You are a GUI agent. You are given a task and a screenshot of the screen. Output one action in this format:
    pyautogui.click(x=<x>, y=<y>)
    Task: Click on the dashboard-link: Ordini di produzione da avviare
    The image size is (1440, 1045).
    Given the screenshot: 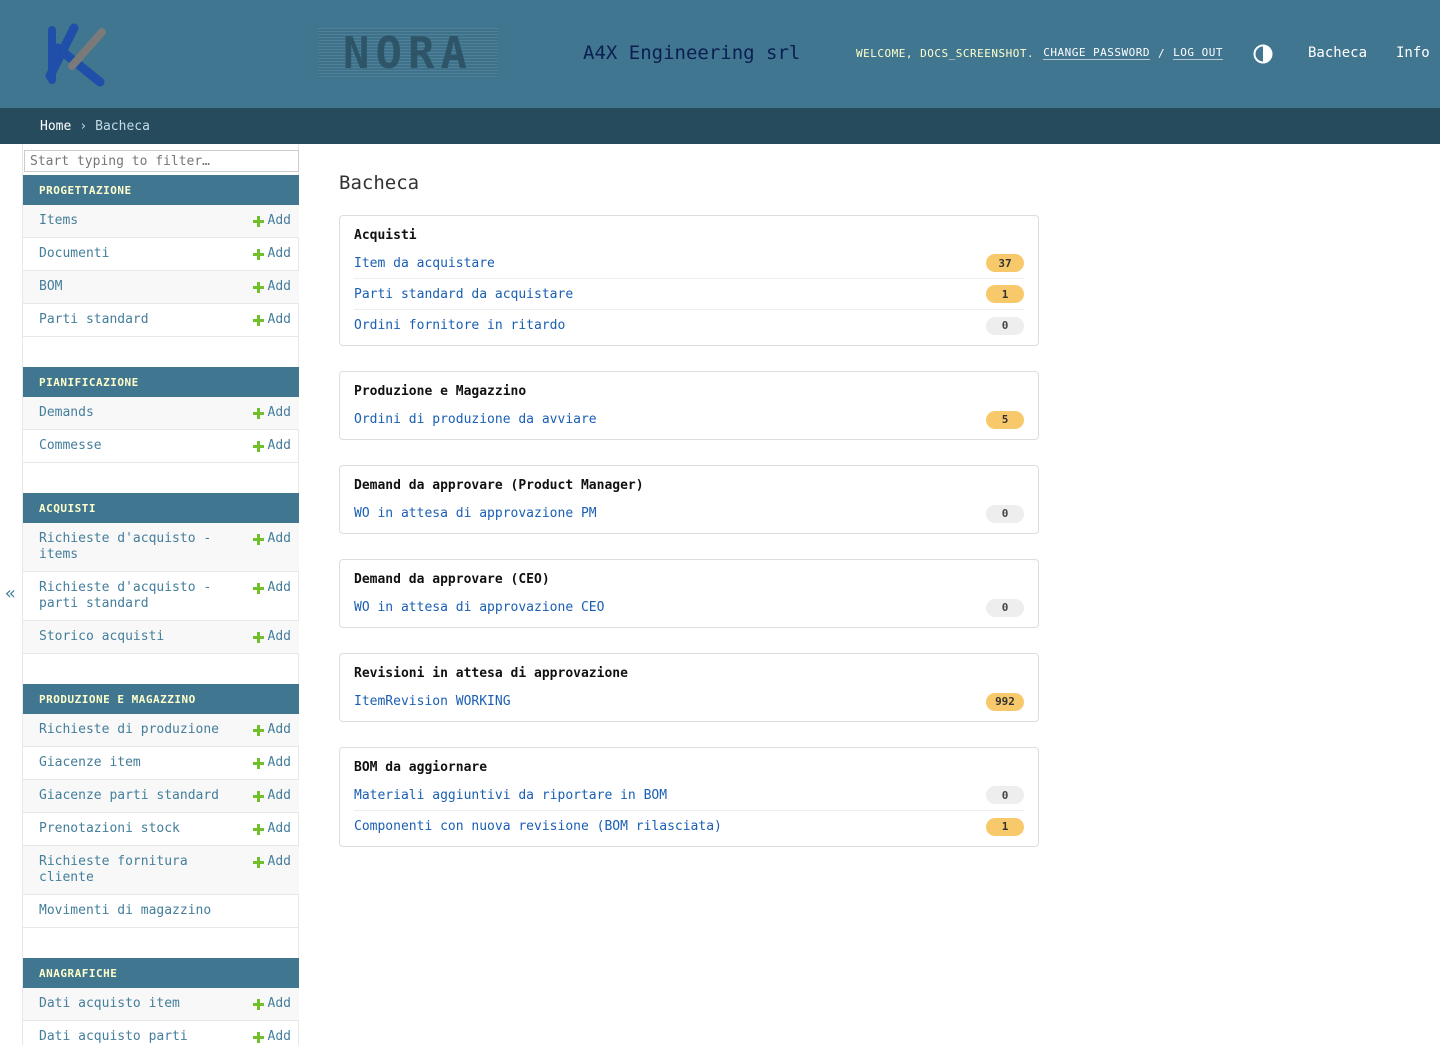 What is the action you would take?
    pyautogui.click(x=475, y=419)
    